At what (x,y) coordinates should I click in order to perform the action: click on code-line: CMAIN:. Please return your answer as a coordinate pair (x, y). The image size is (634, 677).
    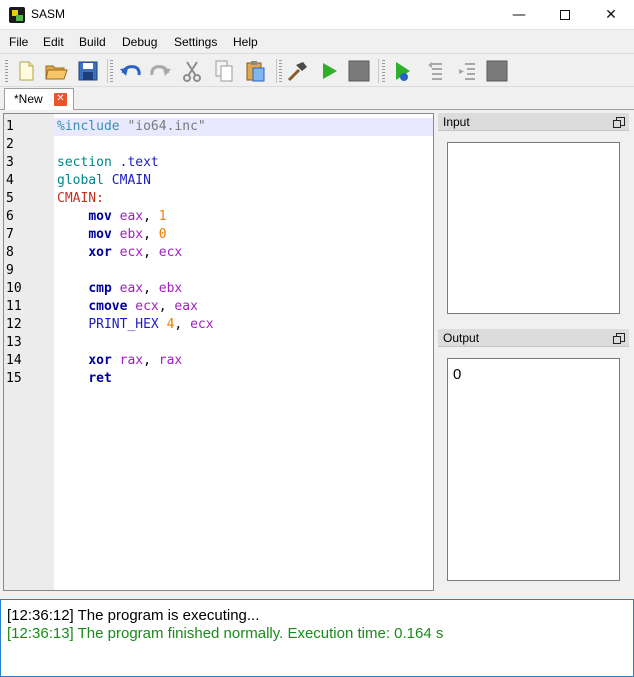
    Looking at the image, I should click on (243, 199).